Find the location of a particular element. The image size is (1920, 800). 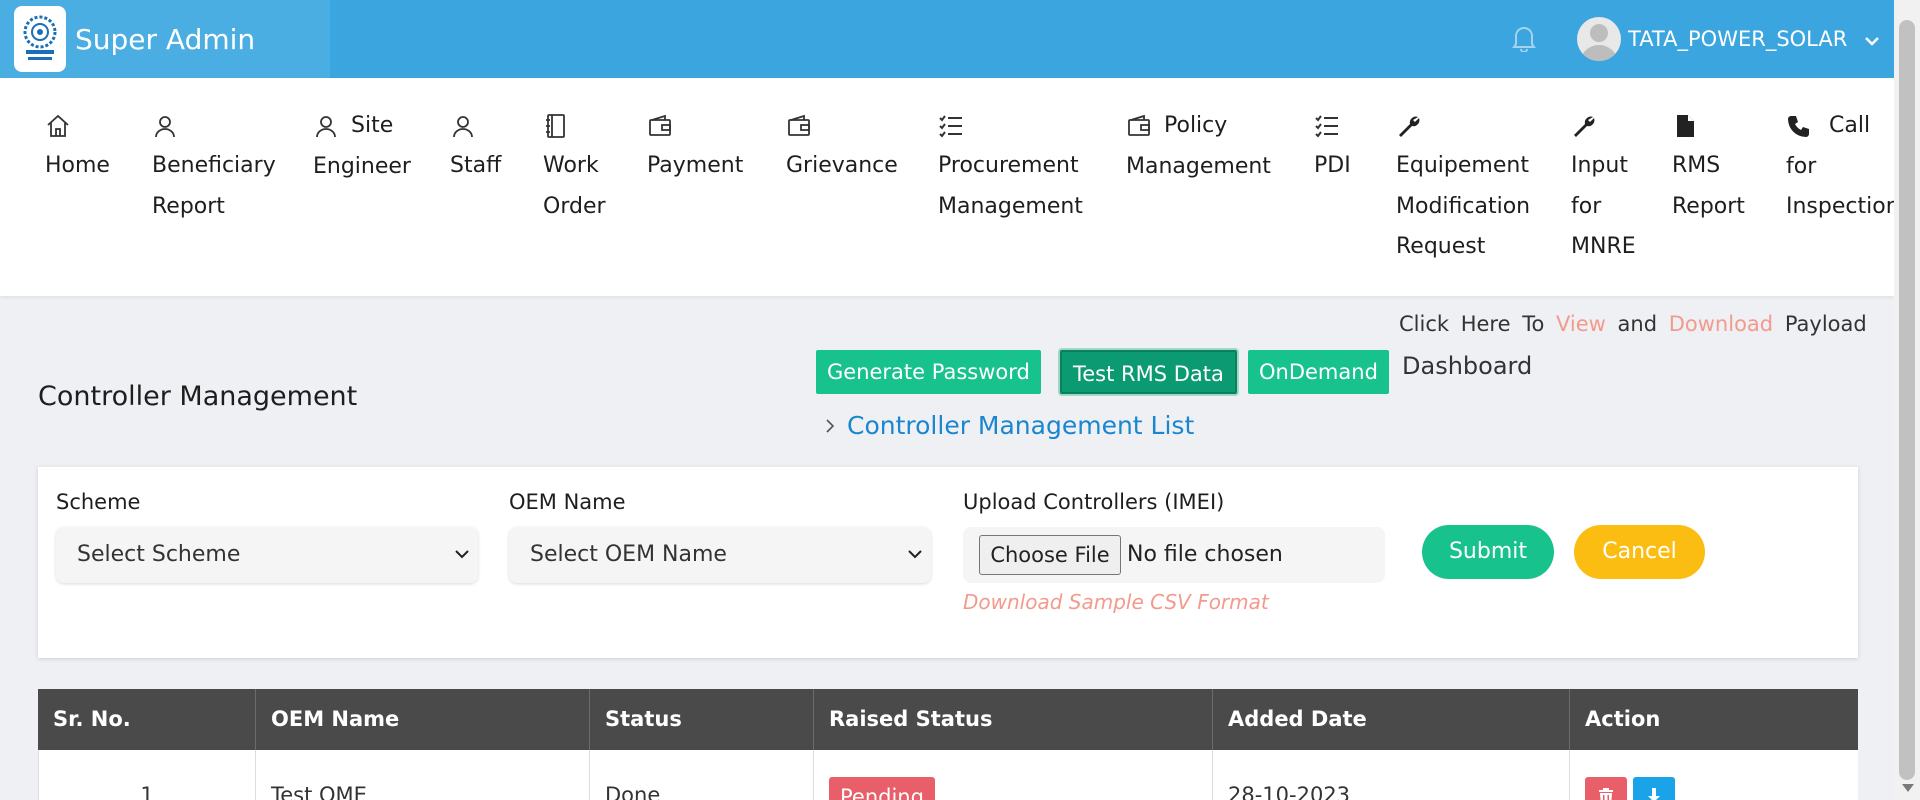

delete-button is located at coordinates (1606, 788).